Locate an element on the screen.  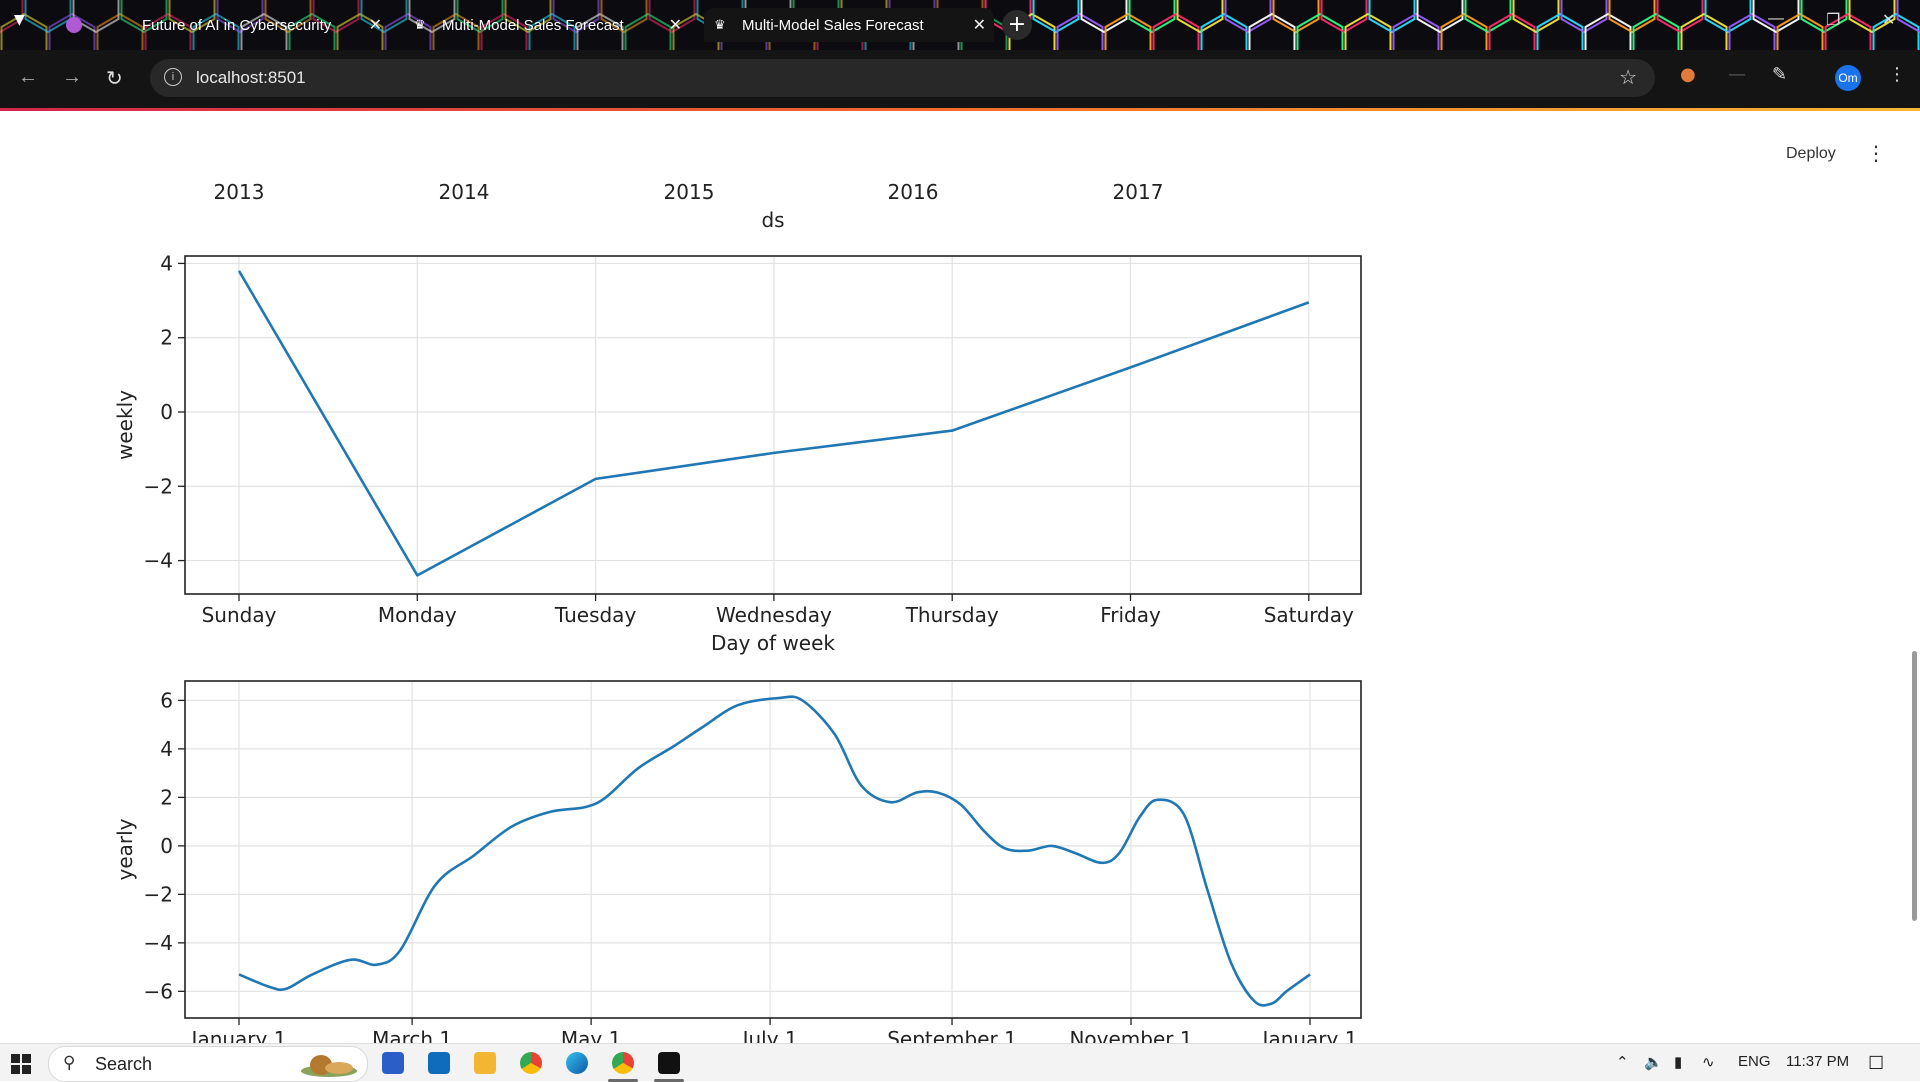
battery-icon: ▮ is located at coordinates (1678, 1062).